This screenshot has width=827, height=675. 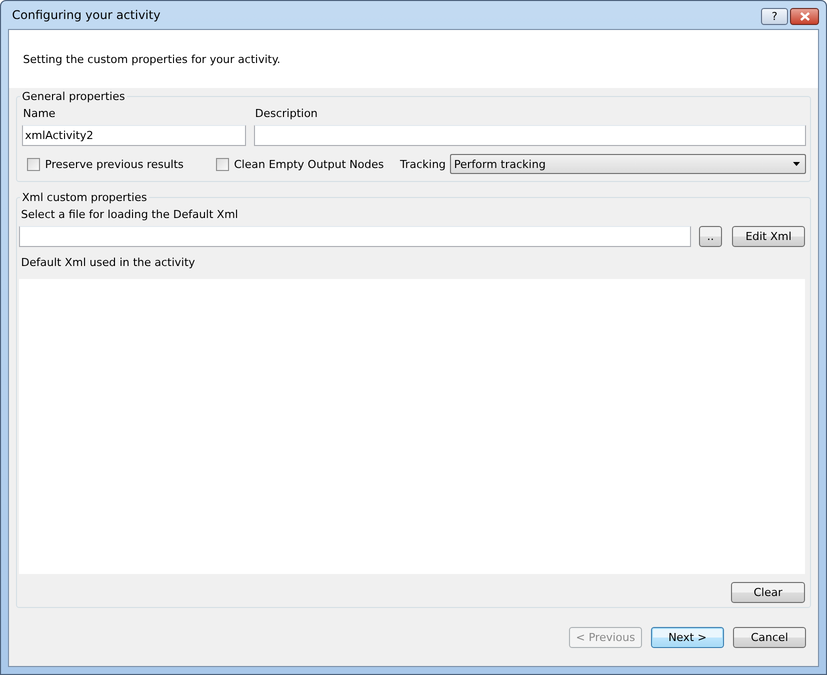 What do you see at coordinates (134, 135) in the screenshot?
I see `name-field: xmlActivity2` at bounding box center [134, 135].